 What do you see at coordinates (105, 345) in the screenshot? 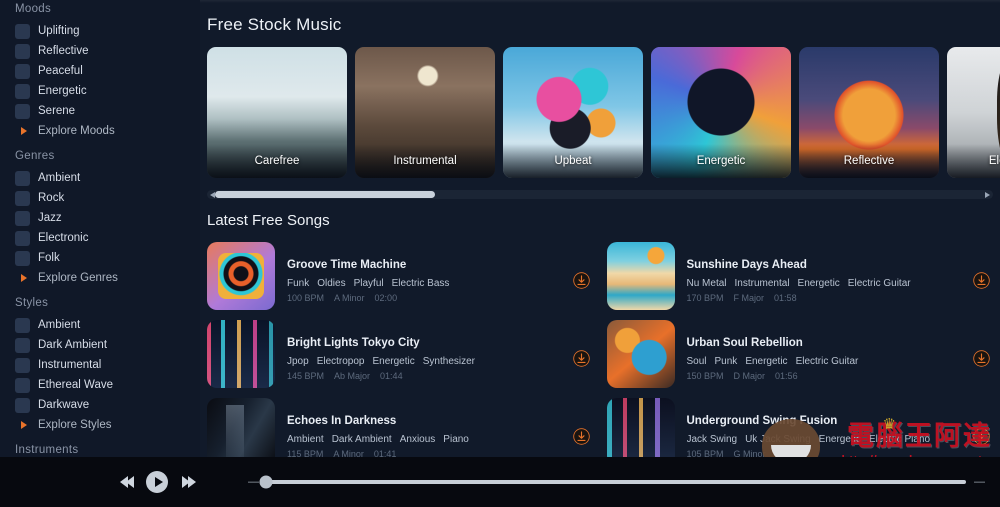
I see `sidebar-item-dark-ambient: Dark Ambient` at bounding box center [105, 345].